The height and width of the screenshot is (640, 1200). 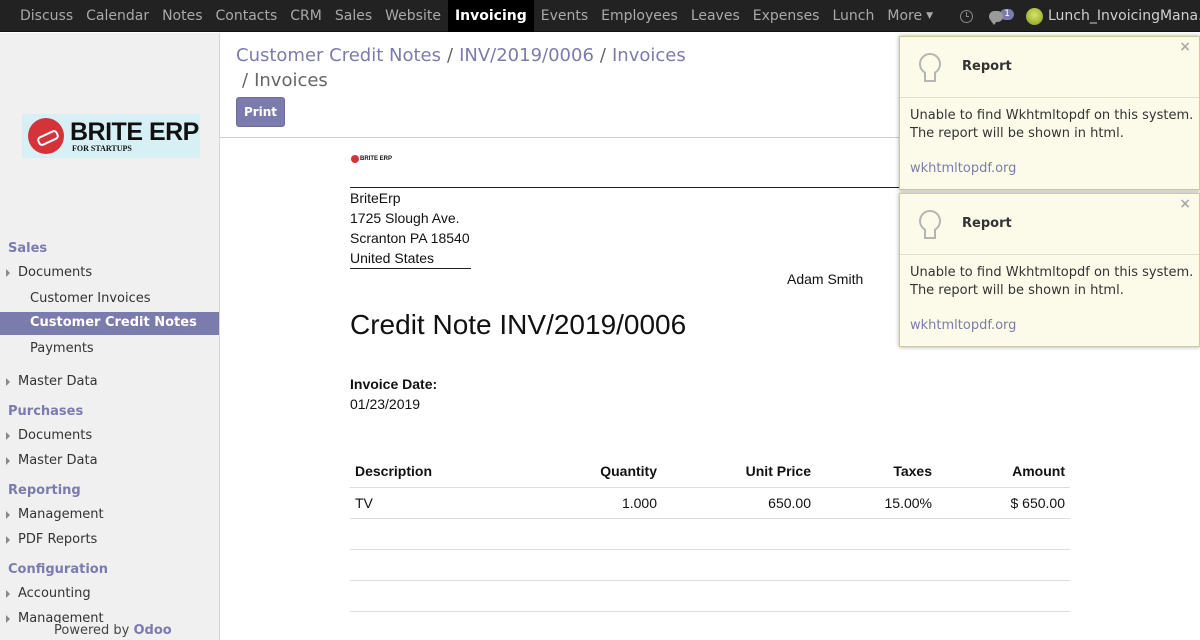 I want to click on powered-by-footer: Powered by Odoo, so click(x=136, y=630).